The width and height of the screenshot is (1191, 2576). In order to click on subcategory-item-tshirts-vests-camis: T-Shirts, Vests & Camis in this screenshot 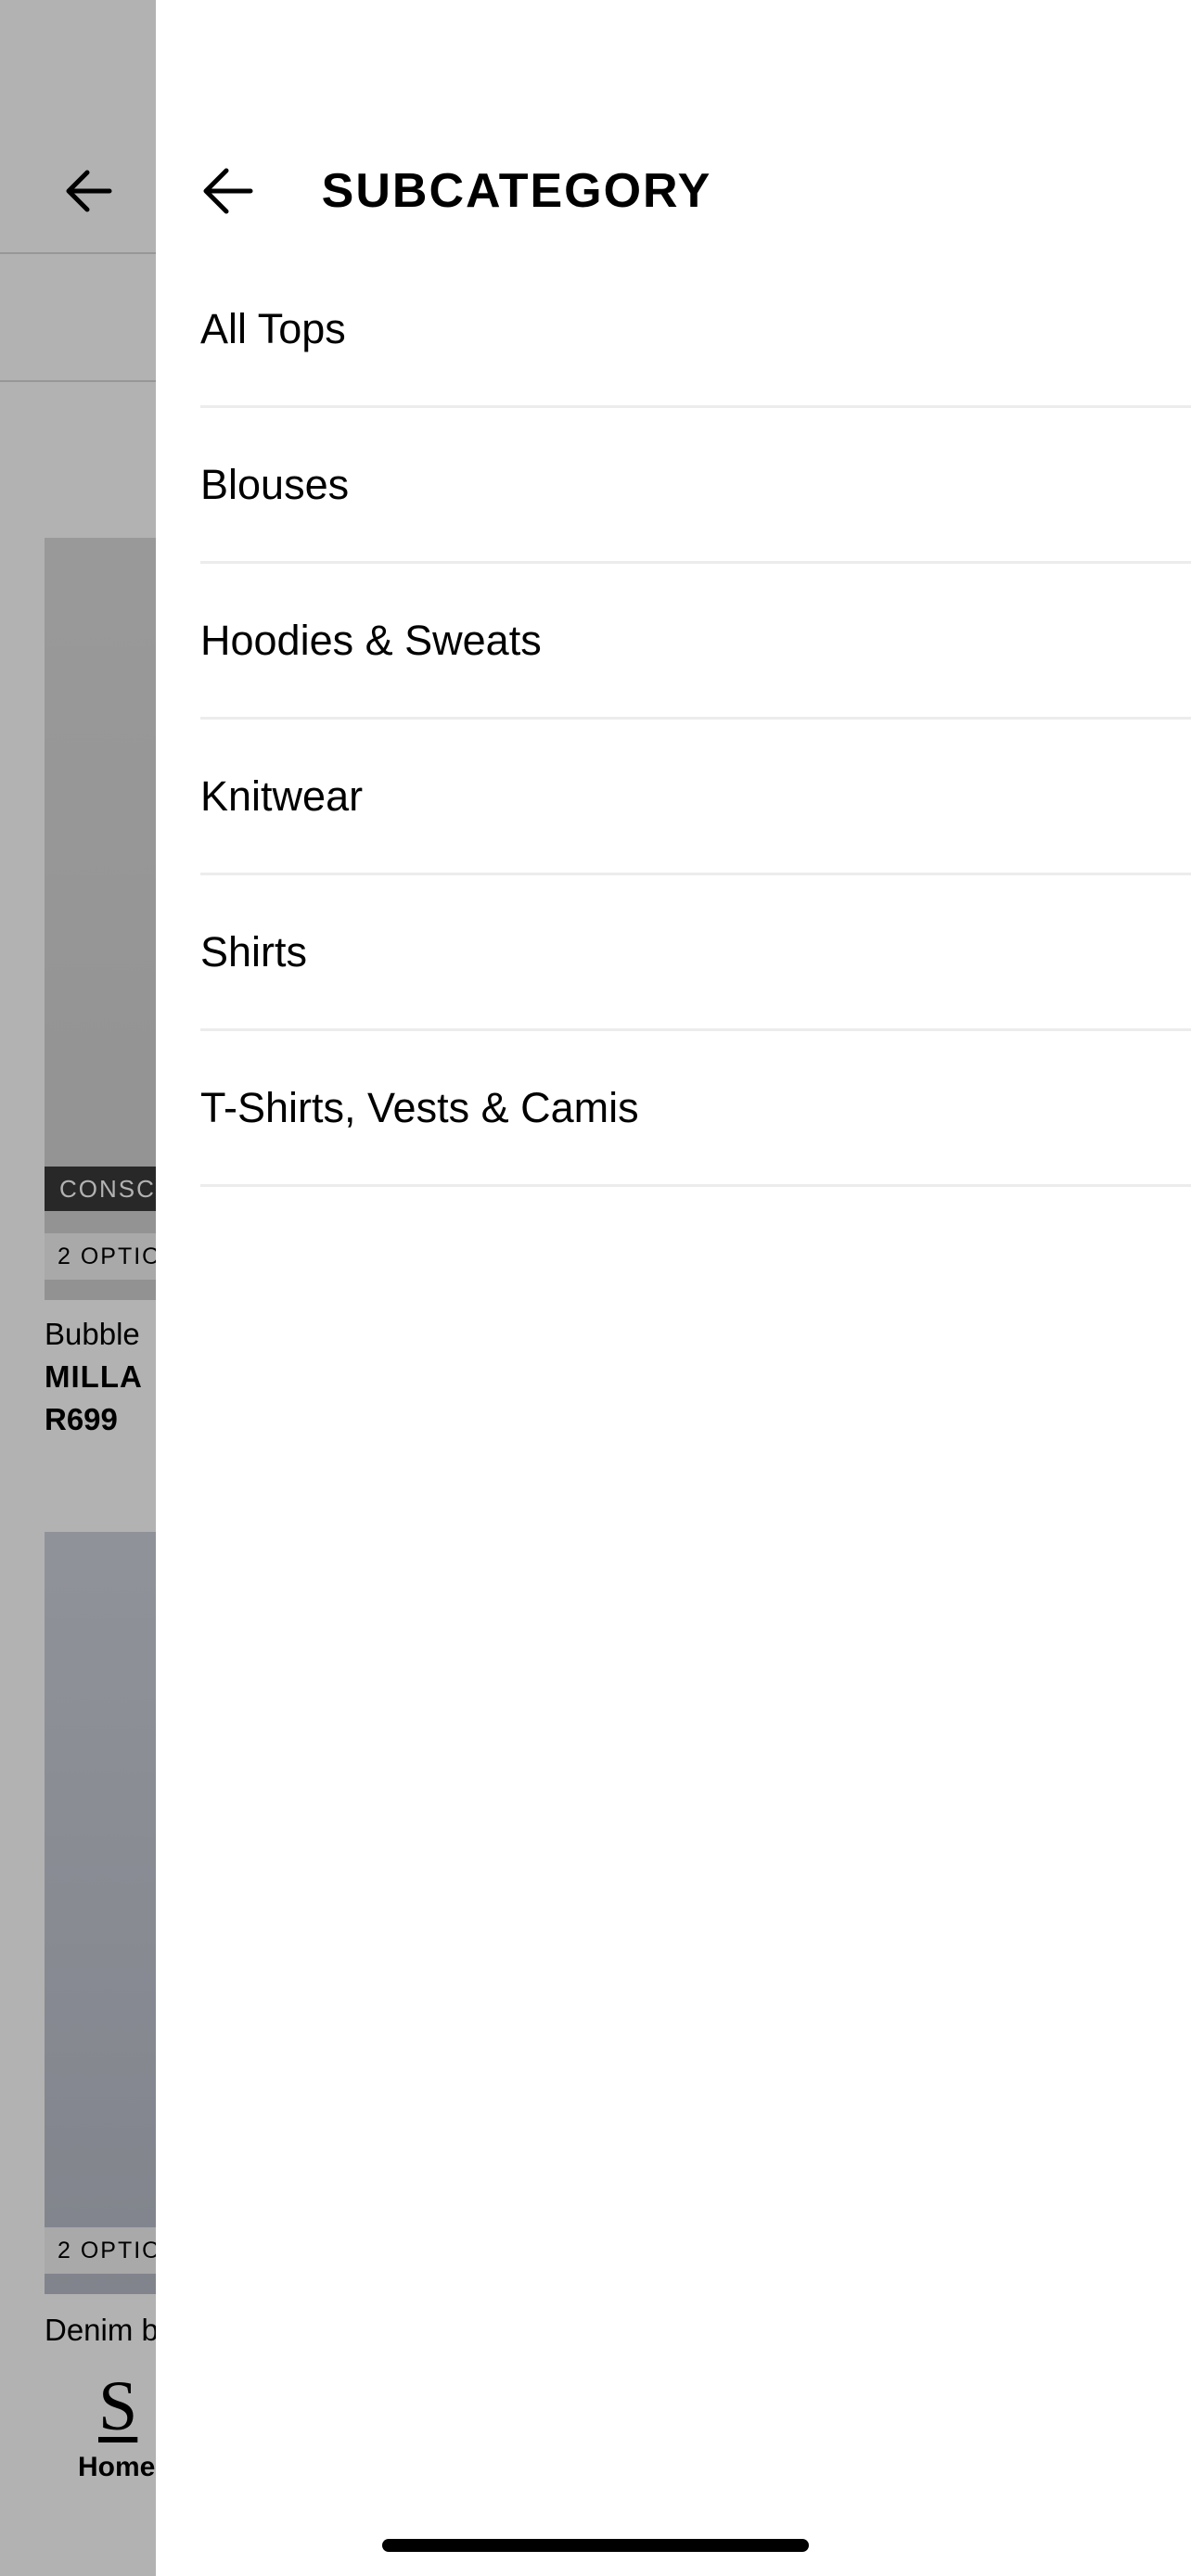, I will do `click(695, 1109)`.